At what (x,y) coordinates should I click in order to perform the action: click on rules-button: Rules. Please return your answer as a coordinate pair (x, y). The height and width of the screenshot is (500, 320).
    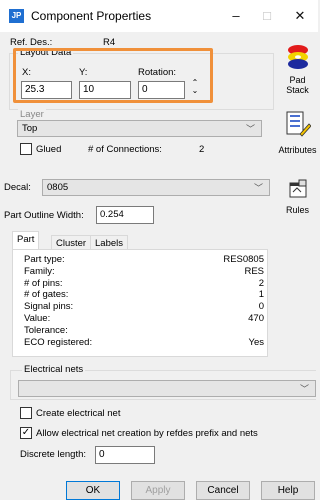
    Looking at the image, I should click on (297, 196).